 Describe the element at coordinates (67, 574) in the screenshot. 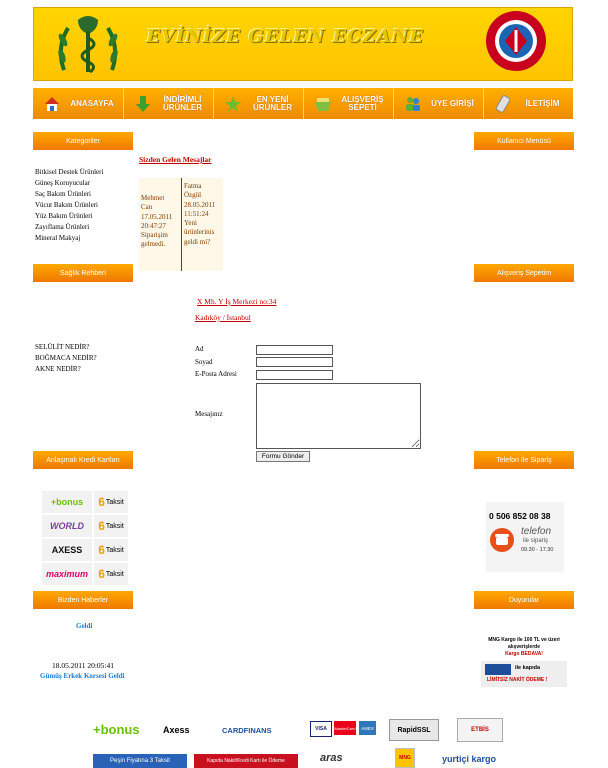

I see `maximum-card-logo: maximum` at that location.